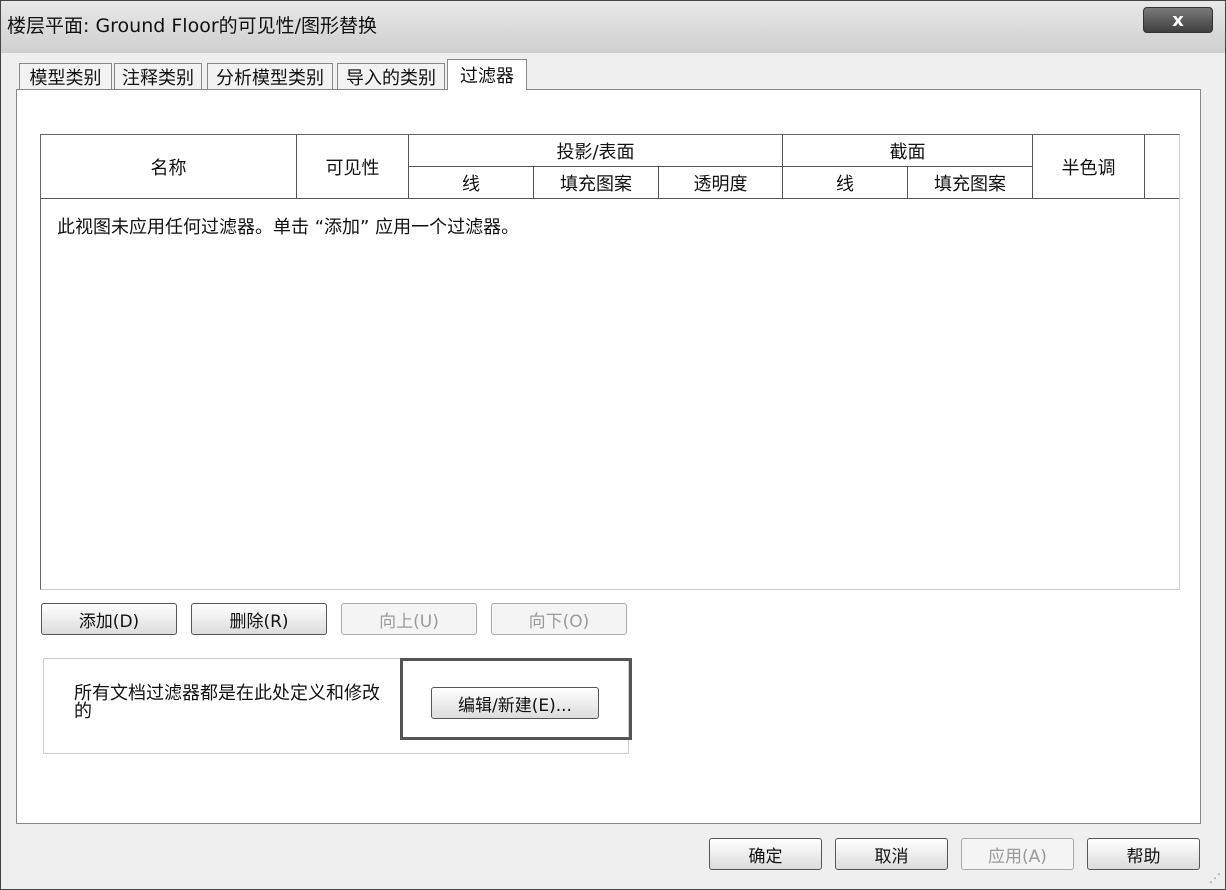  I want to click on header-halftone: 半色调, so click(1089, 167).